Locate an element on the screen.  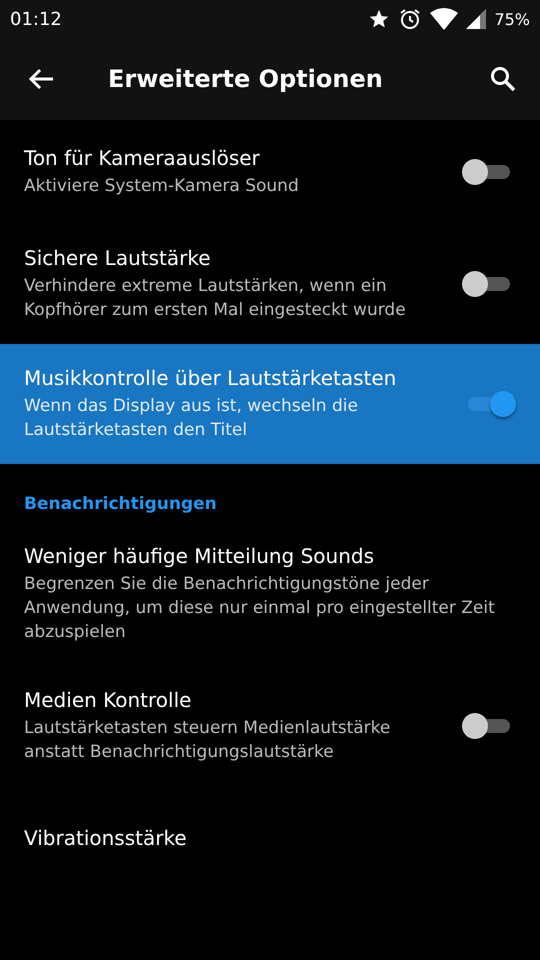
setting-row: Ton für Kameraauslöser Aktiviere System-Kamera Sound is located at coordinates (270, 172).